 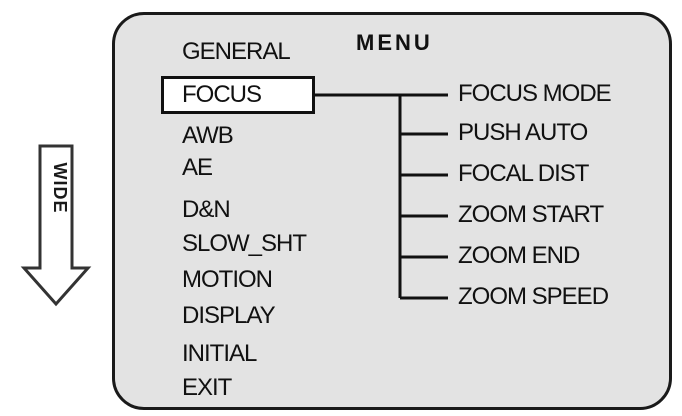 I want to click on submenu-item-zoom-end: ZOOM END, so click(x=519, y=256).